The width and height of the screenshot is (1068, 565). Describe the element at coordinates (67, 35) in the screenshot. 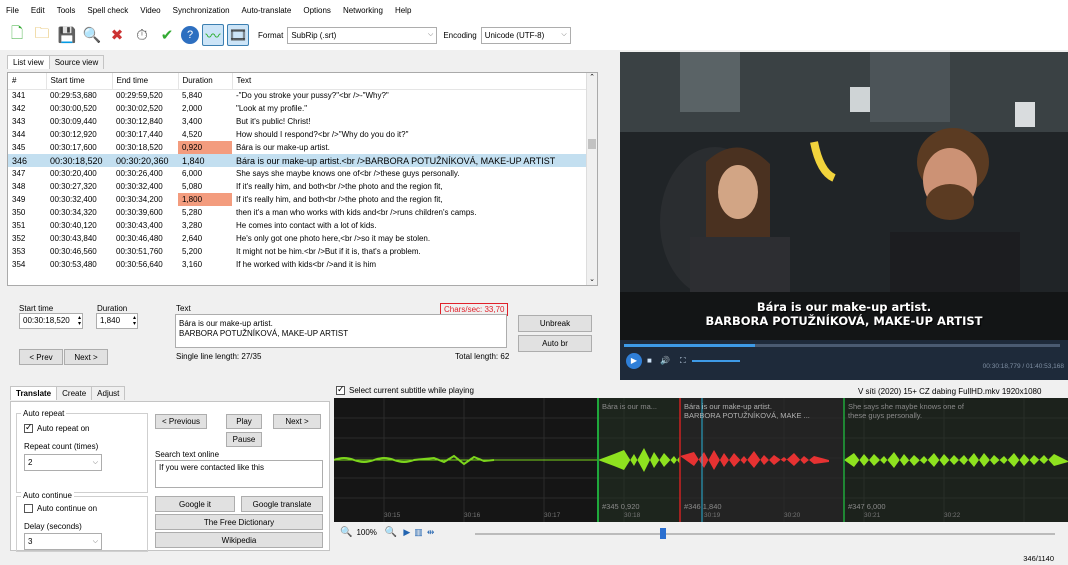

I see `save-icon: 💾` at that location.